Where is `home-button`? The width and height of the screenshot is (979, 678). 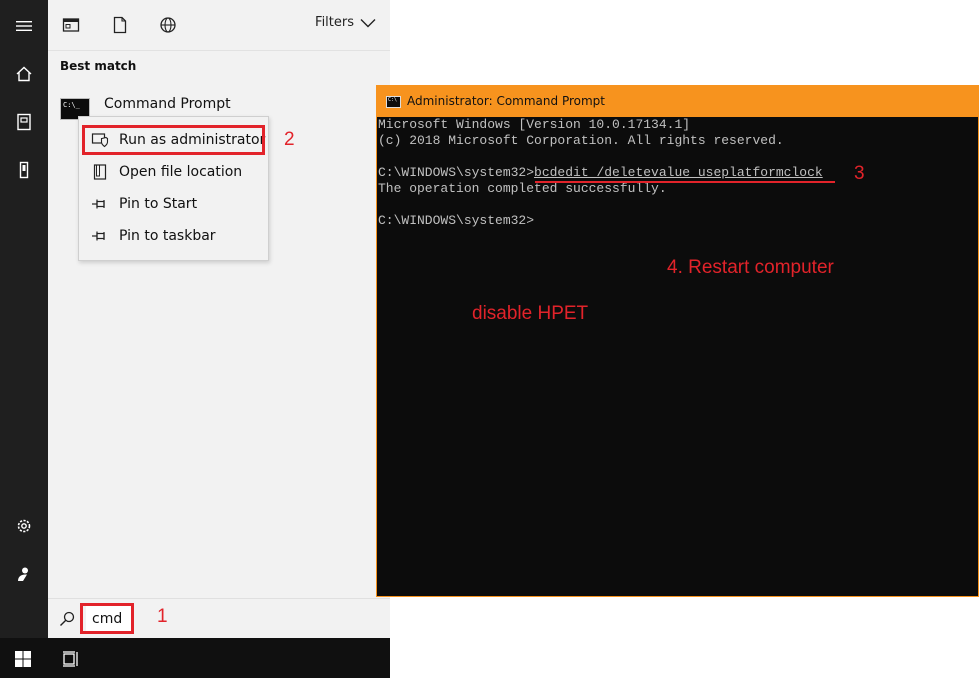
home-button is located at coordinates (24, 74).